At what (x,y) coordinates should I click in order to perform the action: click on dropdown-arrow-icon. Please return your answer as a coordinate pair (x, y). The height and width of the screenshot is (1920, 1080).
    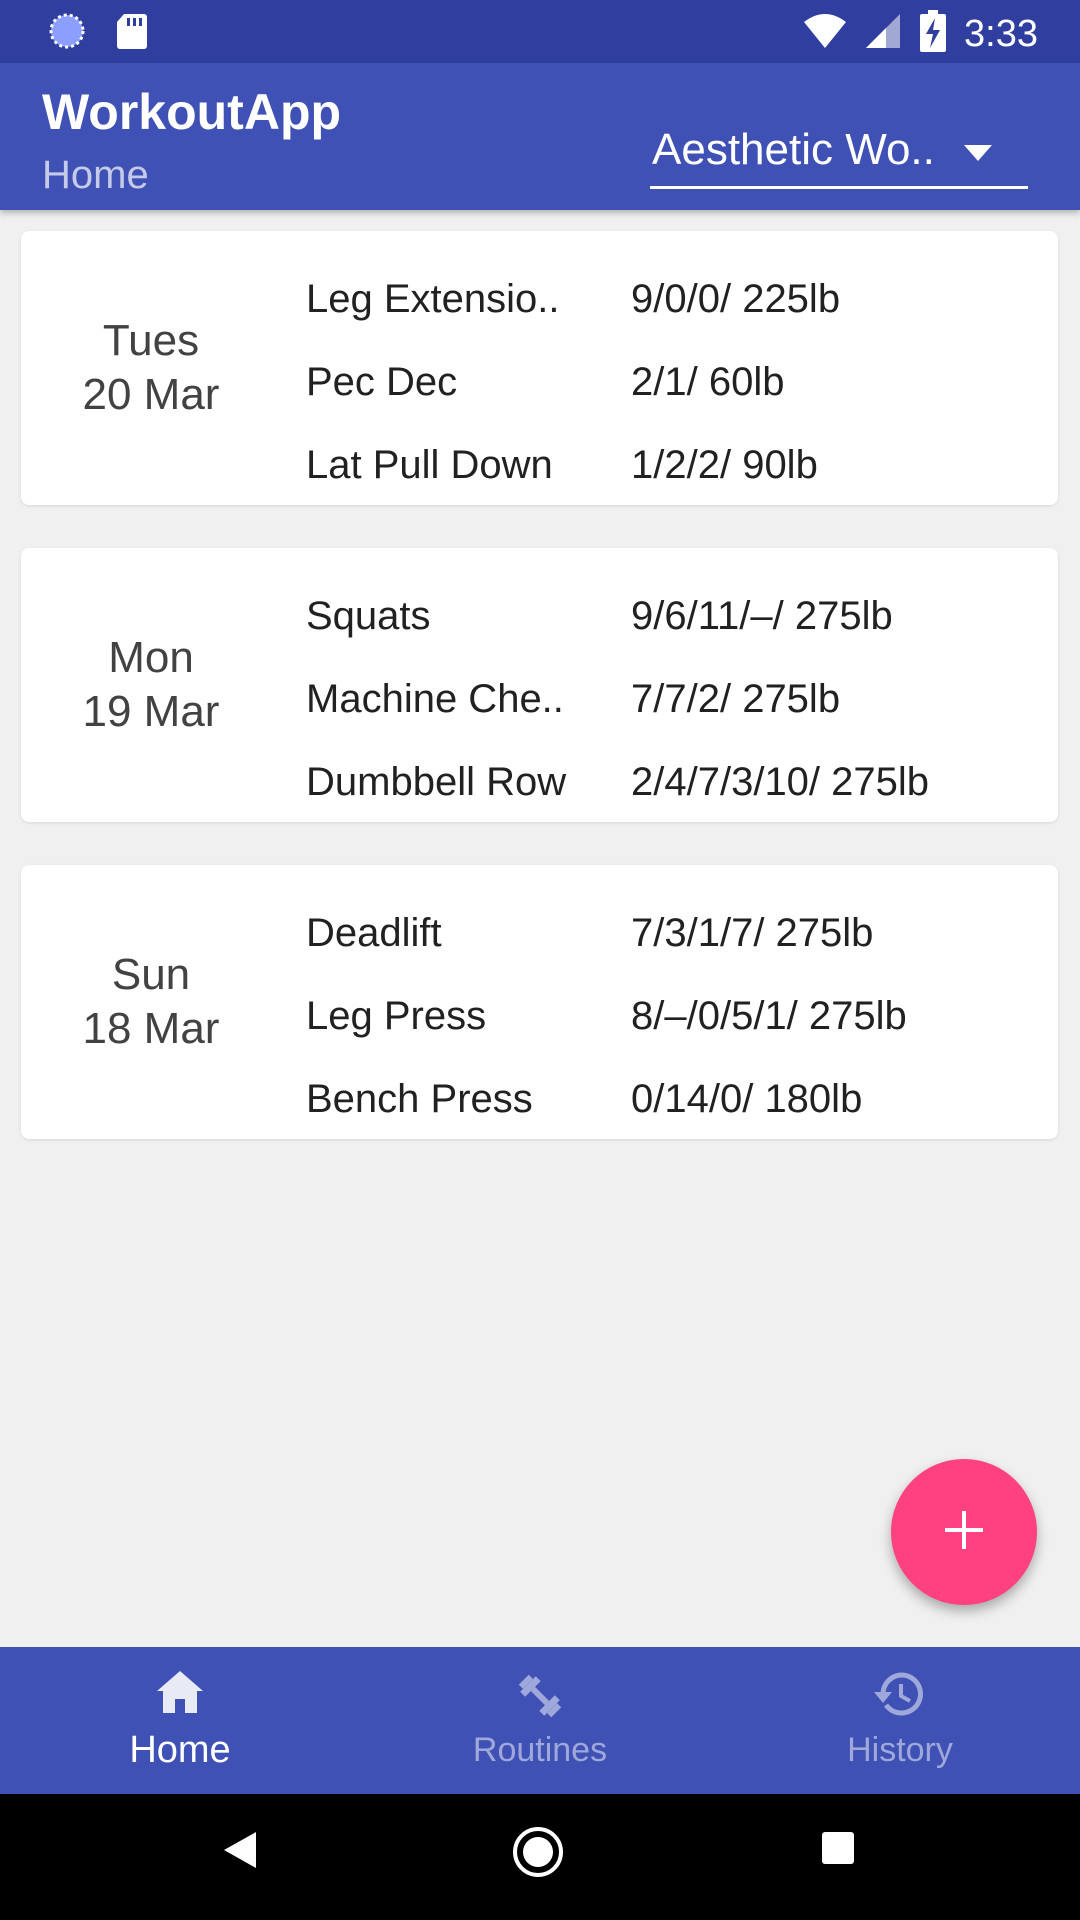
    Looking at the image, I should click on (978, 155).